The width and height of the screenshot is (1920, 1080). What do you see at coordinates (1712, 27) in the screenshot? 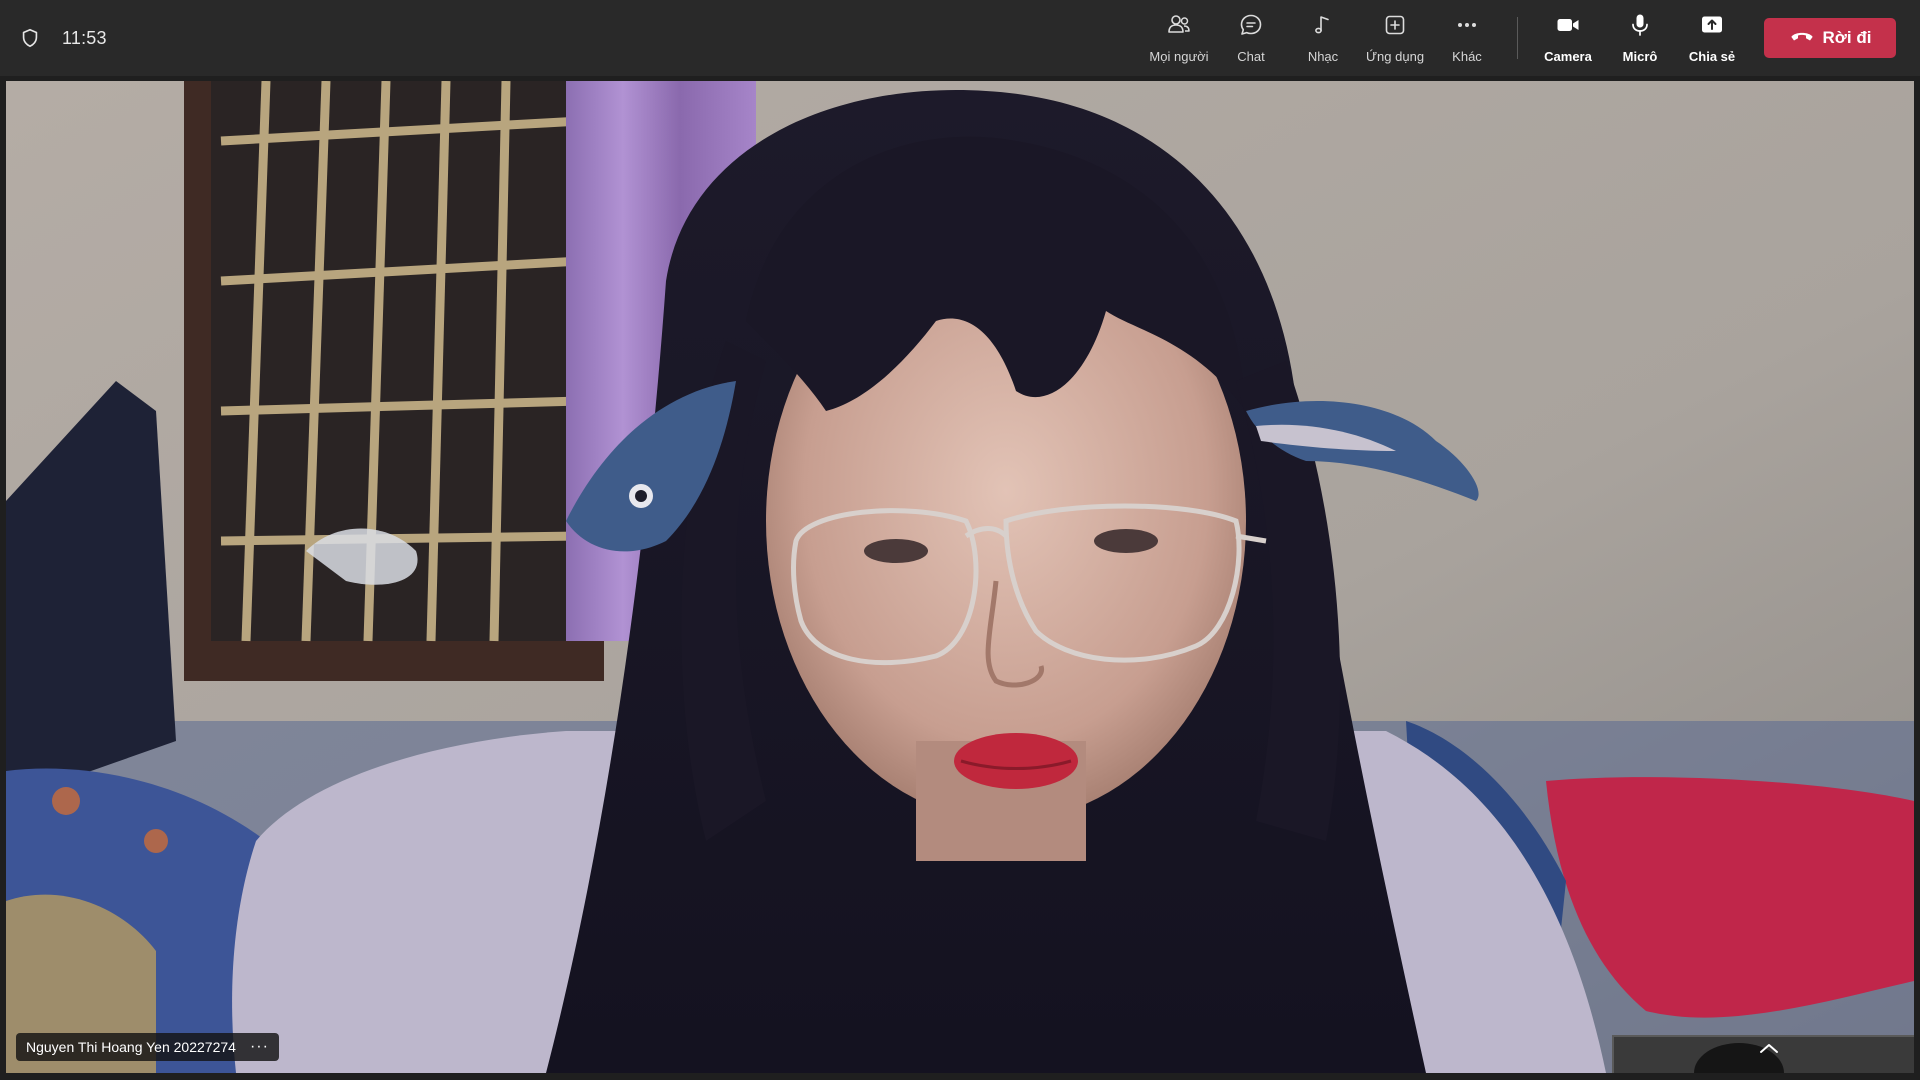
I see `share-upload-icon` at bounding box center [1712, 27].